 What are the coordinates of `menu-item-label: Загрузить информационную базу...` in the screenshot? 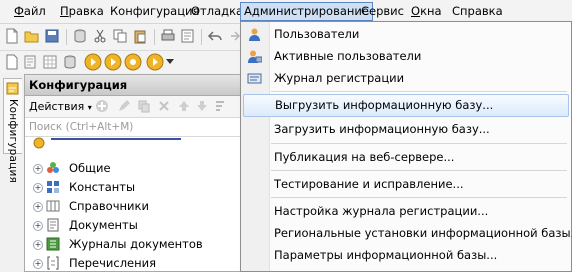 It's located at (382, 129).